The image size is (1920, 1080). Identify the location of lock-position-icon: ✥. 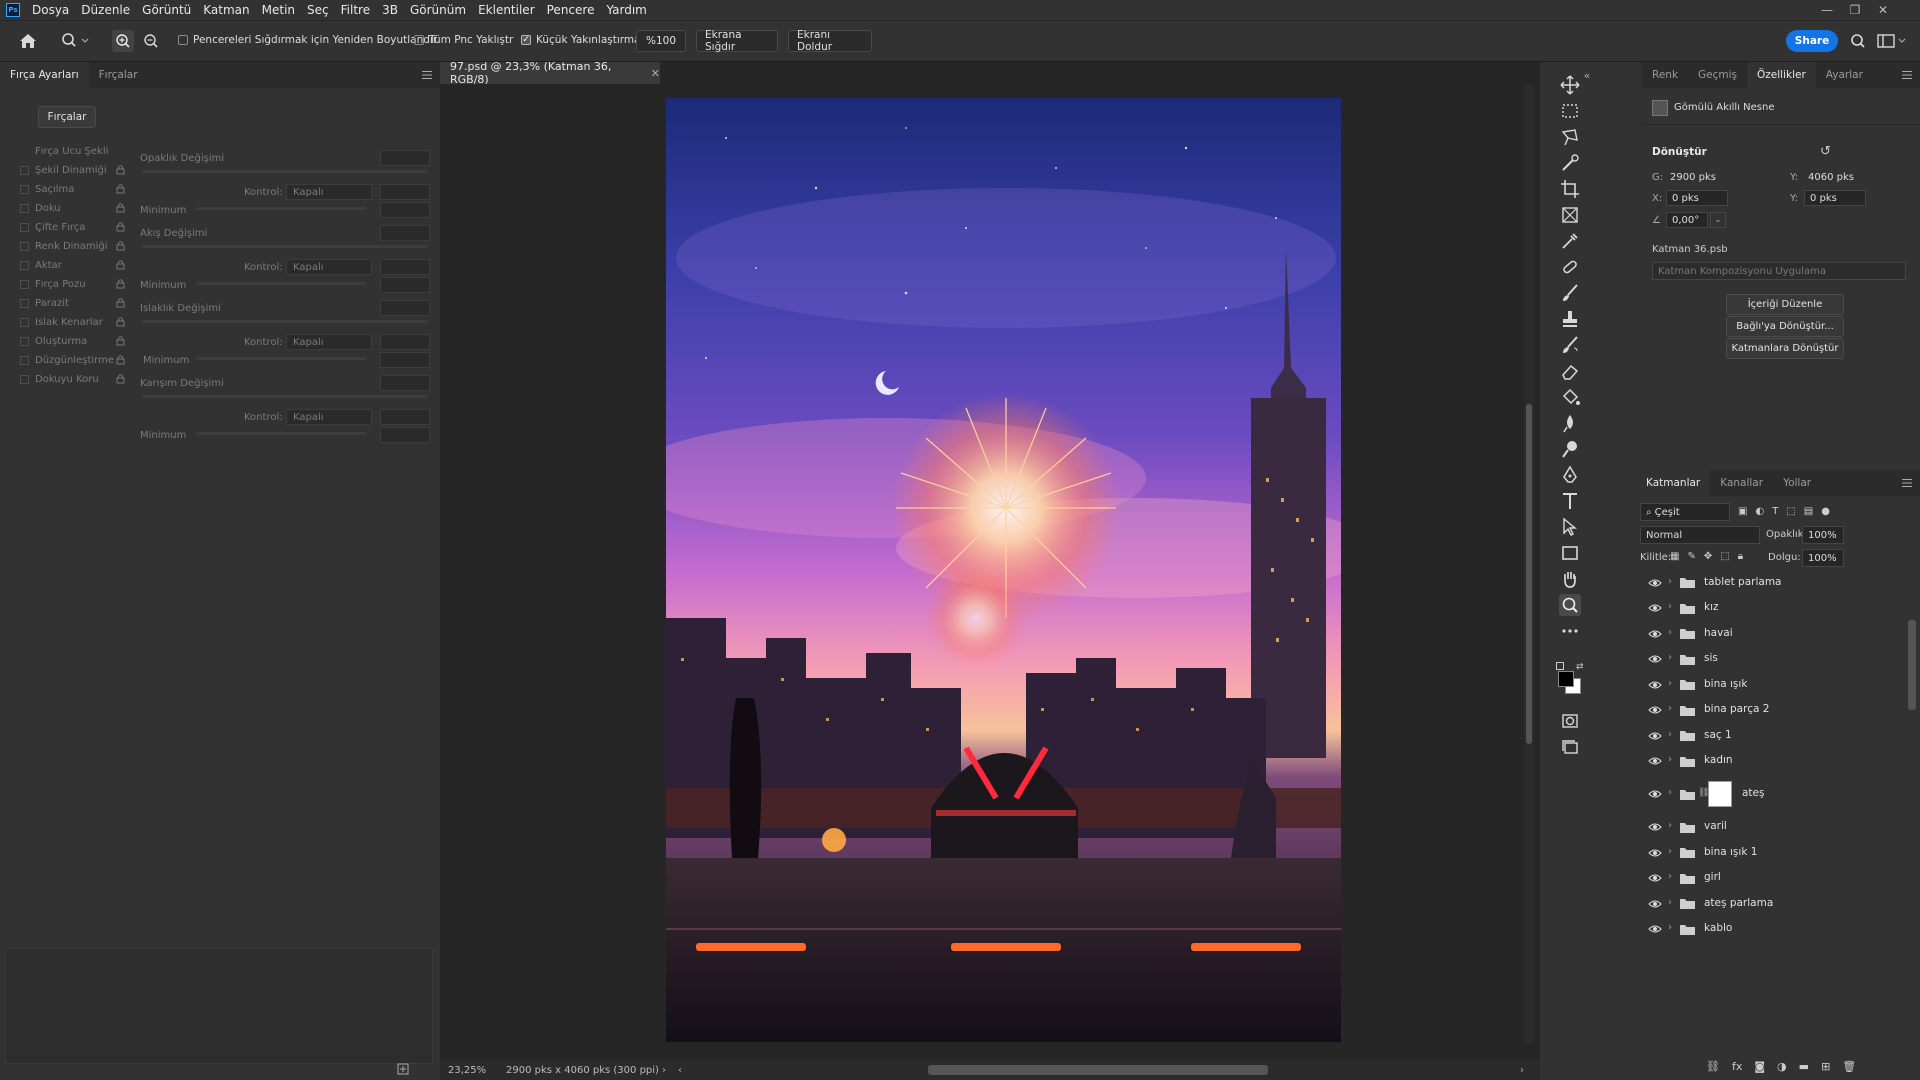
(1708, 556).